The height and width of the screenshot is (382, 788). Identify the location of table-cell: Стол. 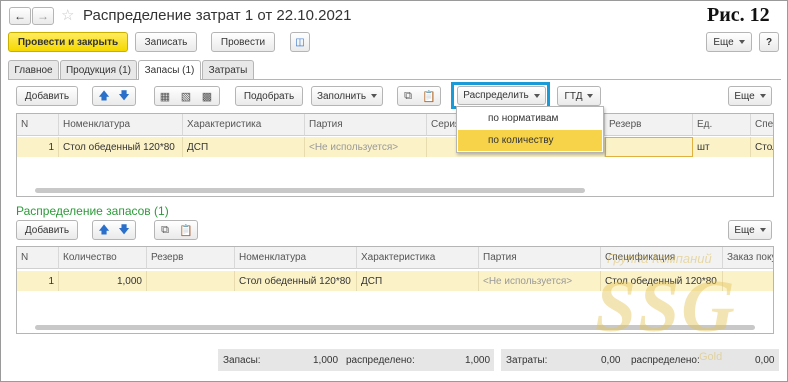
(762, 147).